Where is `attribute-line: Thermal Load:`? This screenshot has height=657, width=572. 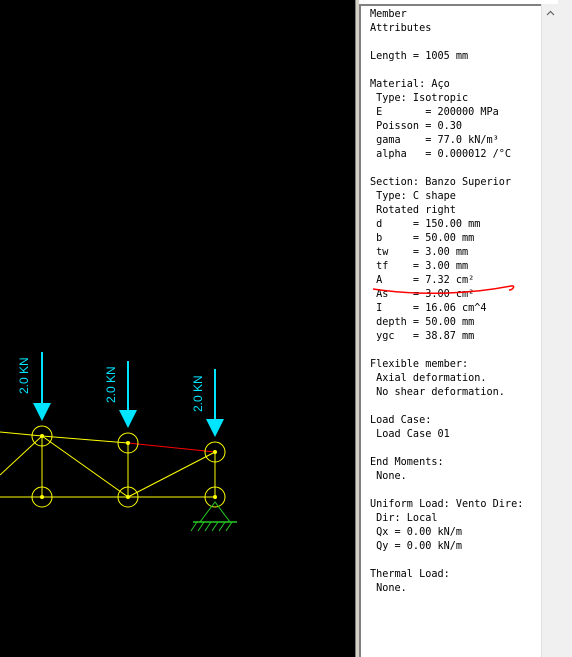 attribute-line: Thermal Load: is located at coordinates (410, 574).